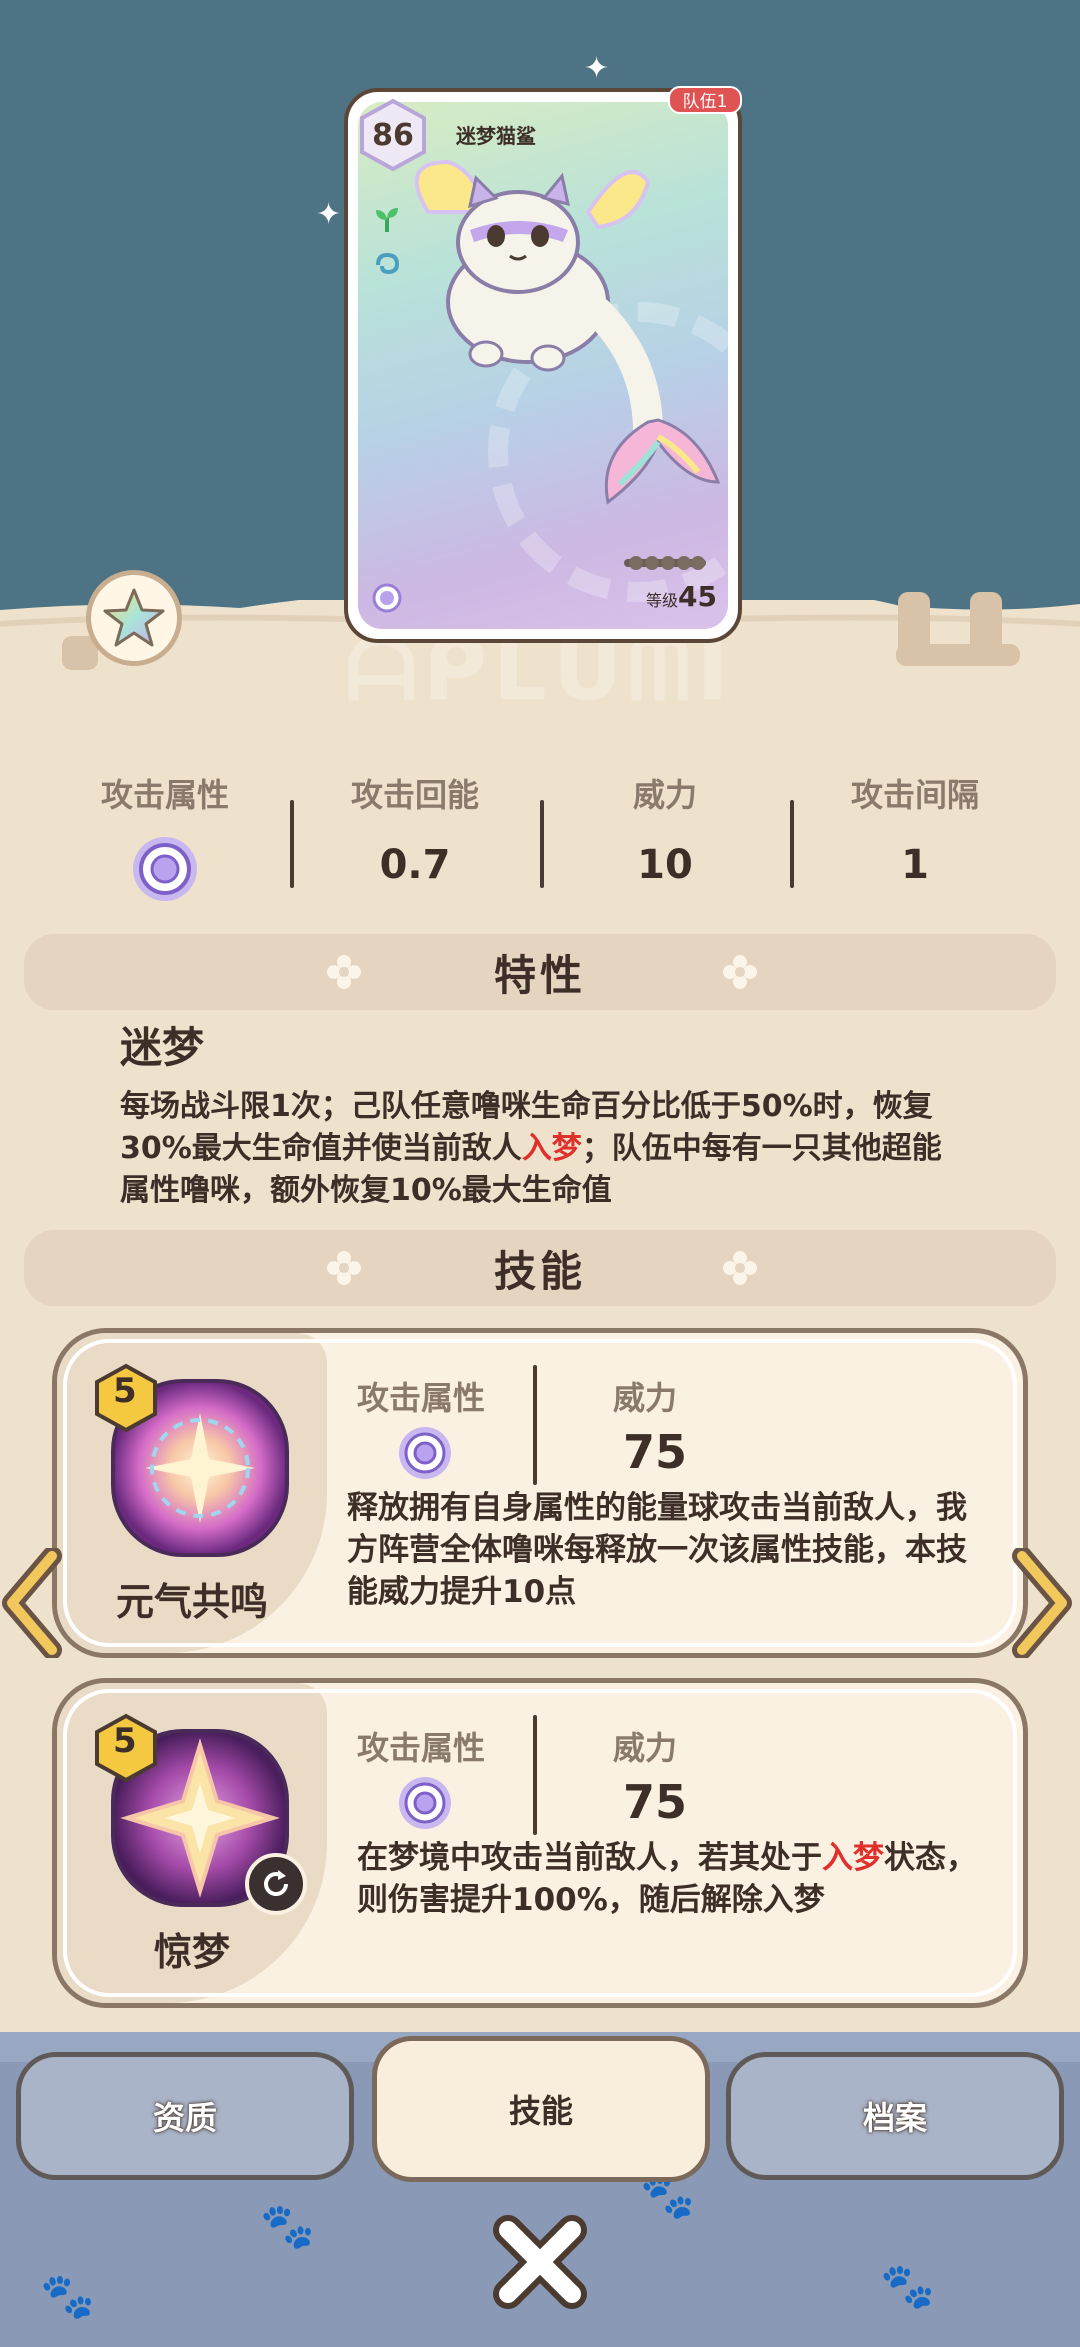 This screenshot has width=1080, height=2347. I want to click on fence-rail, so click(958, 655).